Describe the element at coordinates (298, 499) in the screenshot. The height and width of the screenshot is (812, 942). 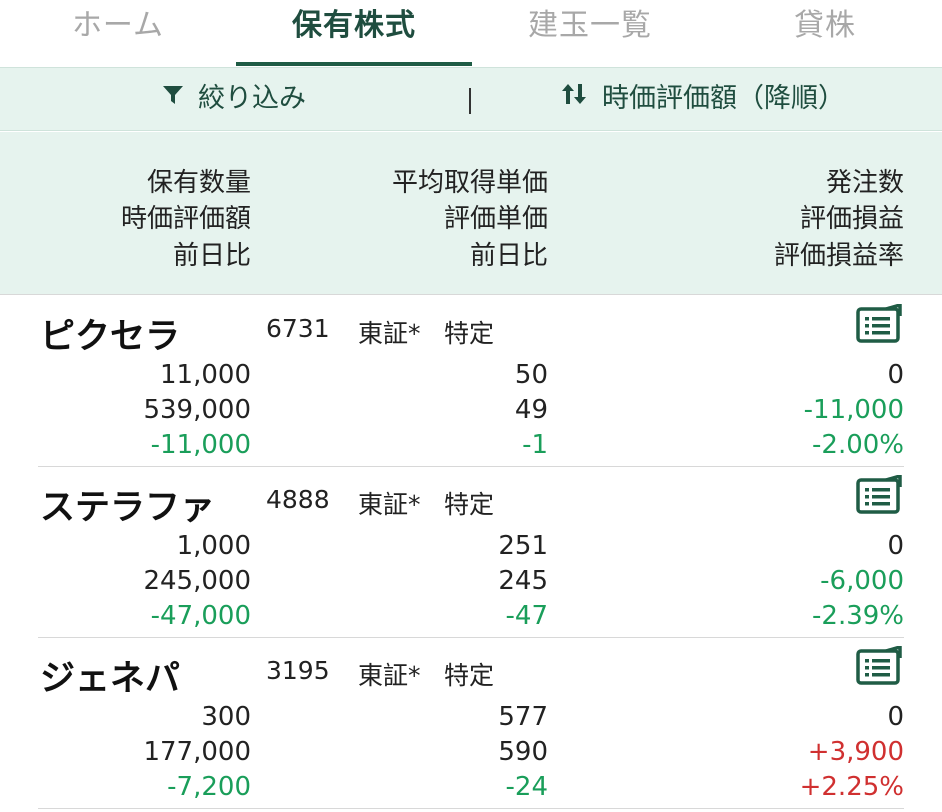
I see `stock-code: 4888` at that location.